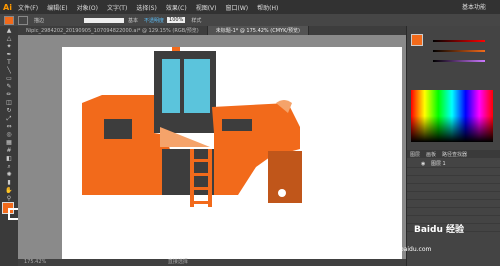 The height and width of the screenshot is (266, 500). What do you see at coordinates (133, 20) in the screenshot?
I see `brush-style: 基本` at bounding box center [133, 20].